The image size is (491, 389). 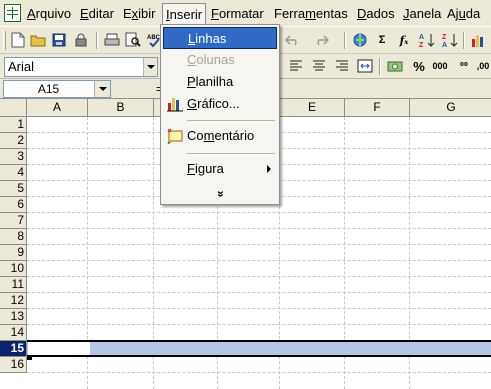 What do you see at coordinates (220, 194) in the screenshot?
I see `expand-menu-chevron-icon: »` at bounding box center [220, 194].